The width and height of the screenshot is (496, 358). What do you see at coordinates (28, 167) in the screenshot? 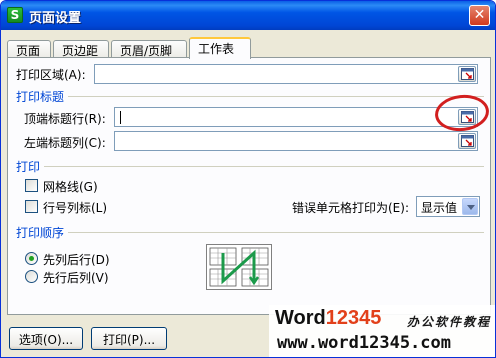
I see `print-group-title: 打印` at bounding box center [28, 167].